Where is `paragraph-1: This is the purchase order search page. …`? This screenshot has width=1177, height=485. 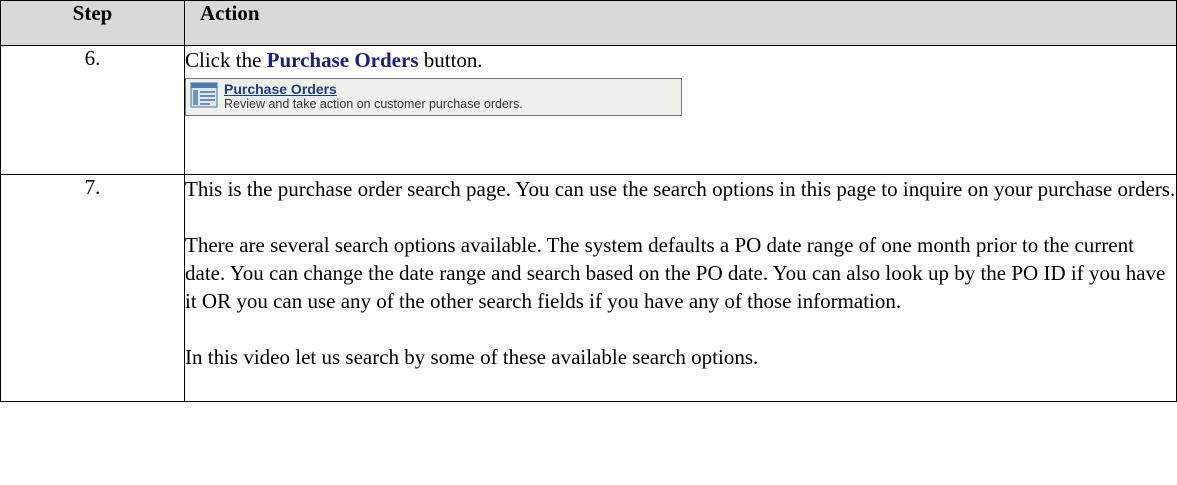 paragraph-1: This is the purchase order search page. … is located at coordinates (680, 189).